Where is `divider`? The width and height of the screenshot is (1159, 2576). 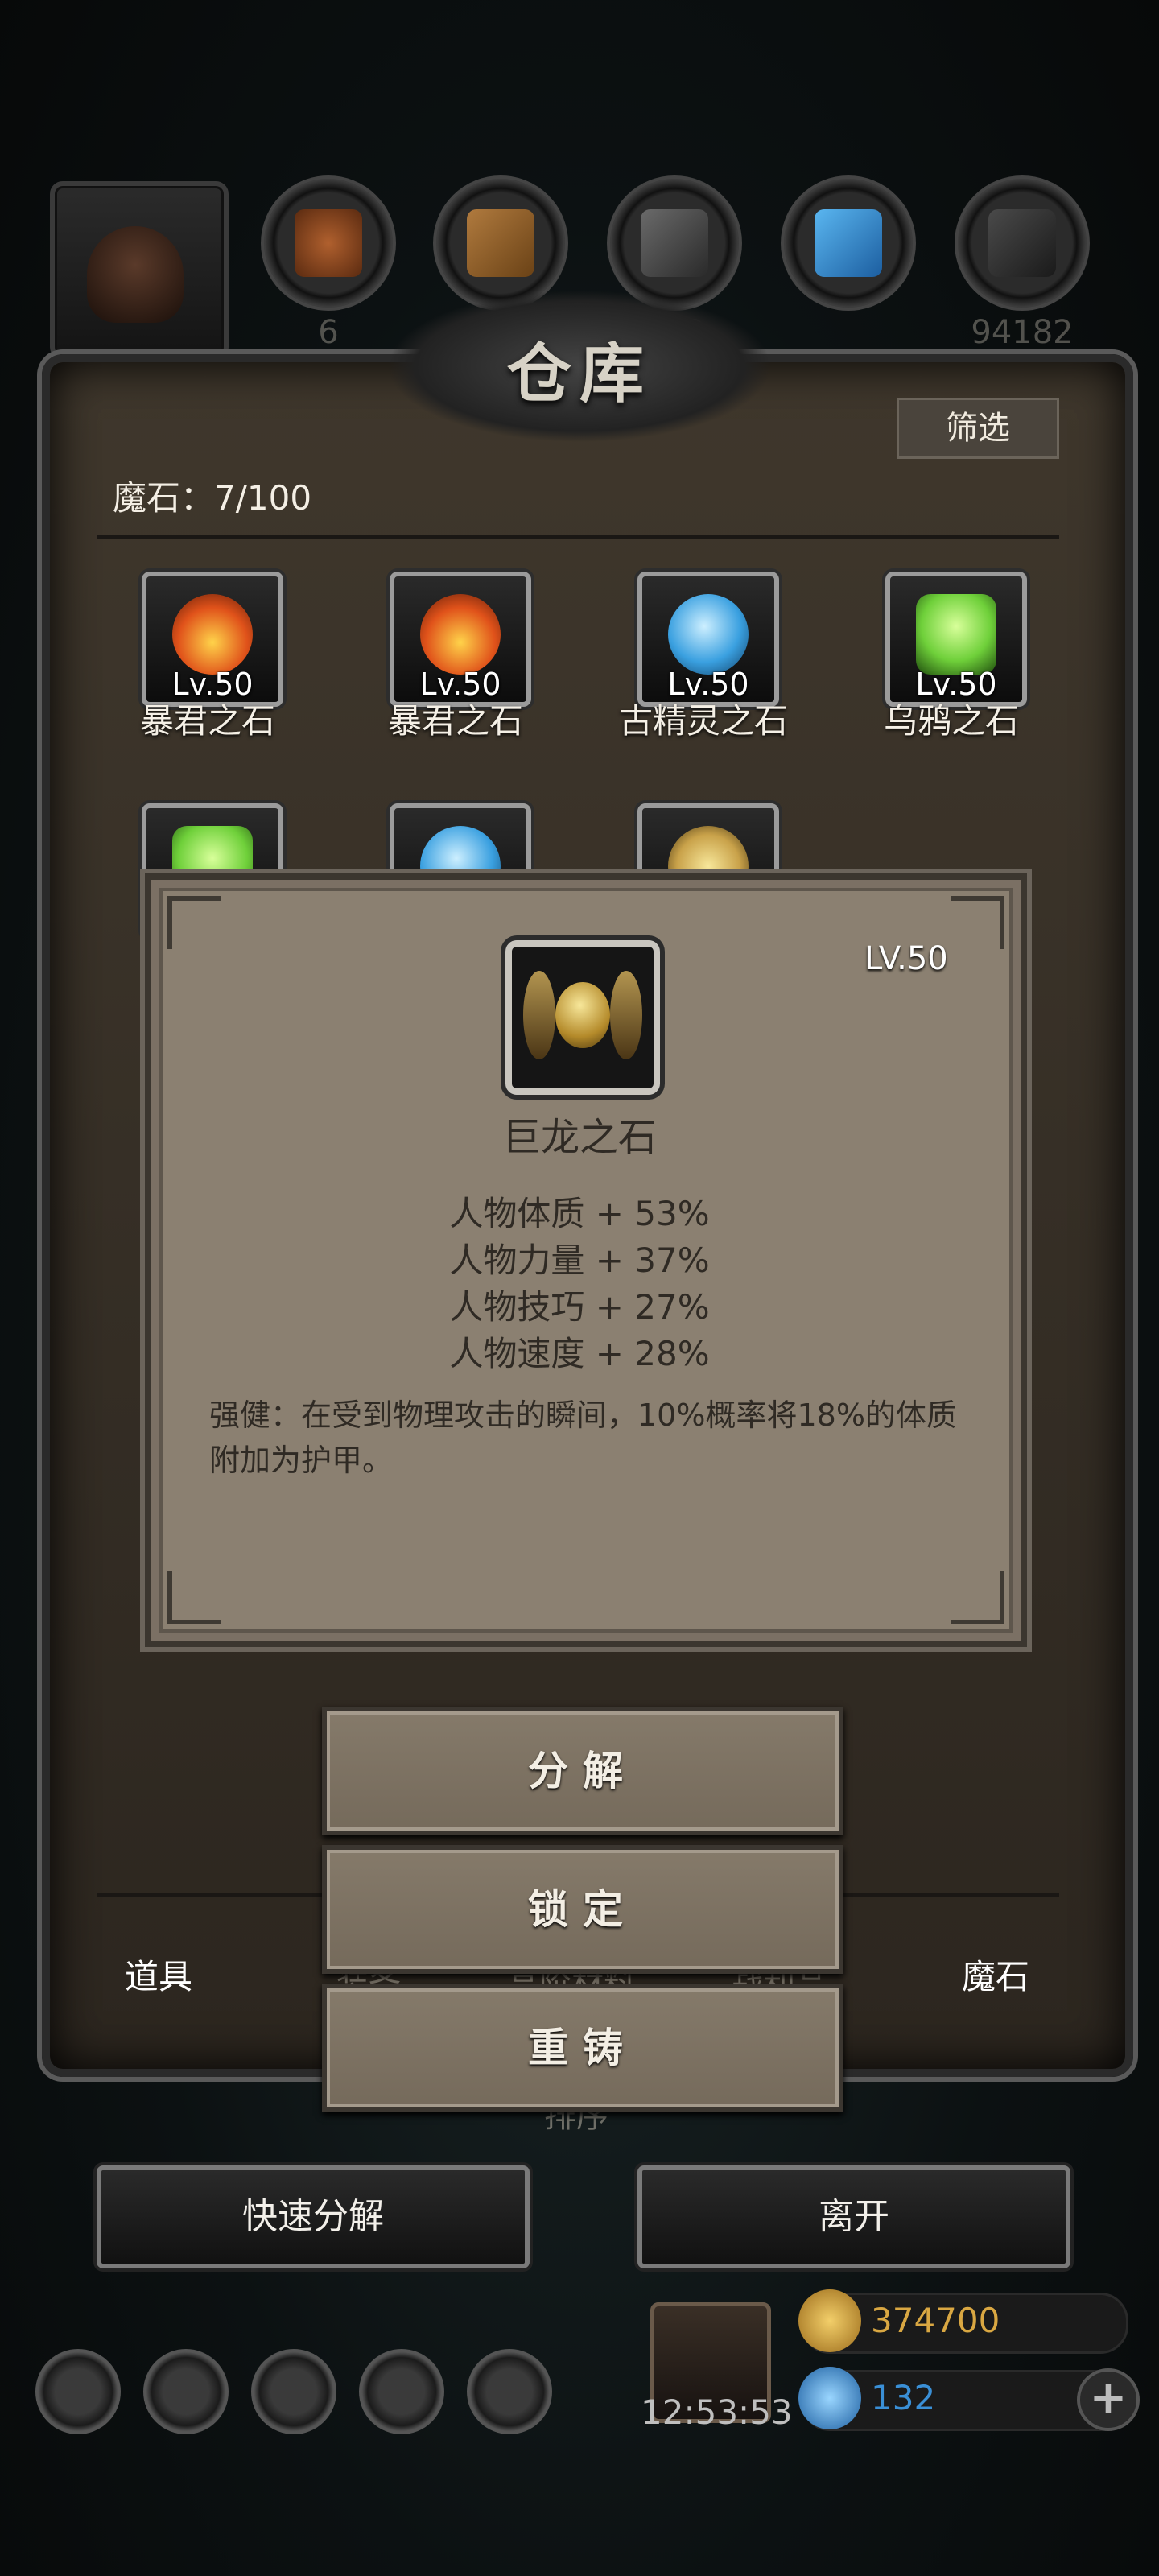 divider is located at coordinates (578, 537).